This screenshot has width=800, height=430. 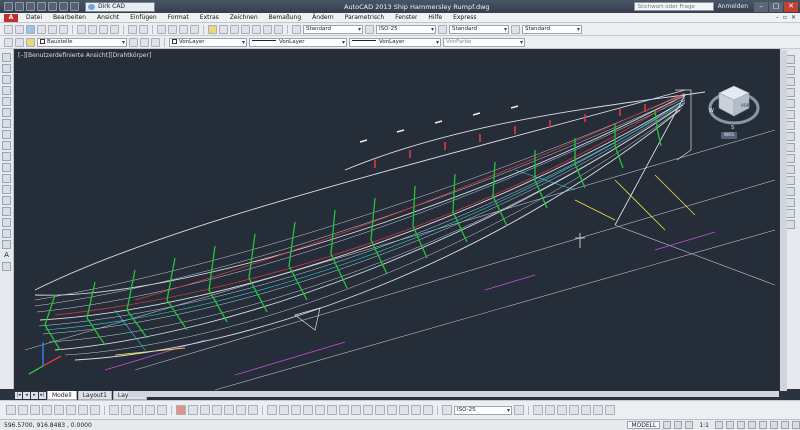 What do you see at coordinates (6, 200) in the screenshot?
I see `point-icon` at bounding box center [6, 200].